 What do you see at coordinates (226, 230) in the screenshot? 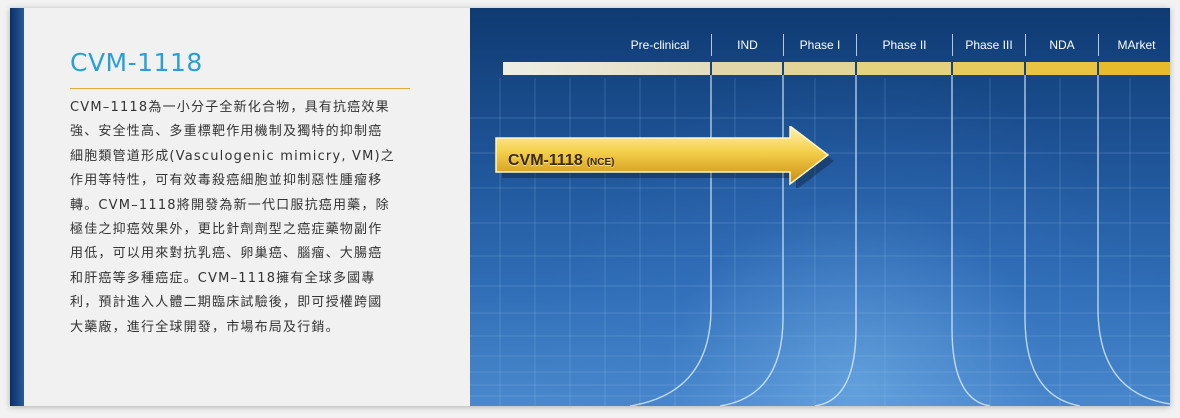
I see `description-line: 極佳之抑癌效果外，更比針劑劑型之癌症藥物副作` at bounding box center [226, 230].